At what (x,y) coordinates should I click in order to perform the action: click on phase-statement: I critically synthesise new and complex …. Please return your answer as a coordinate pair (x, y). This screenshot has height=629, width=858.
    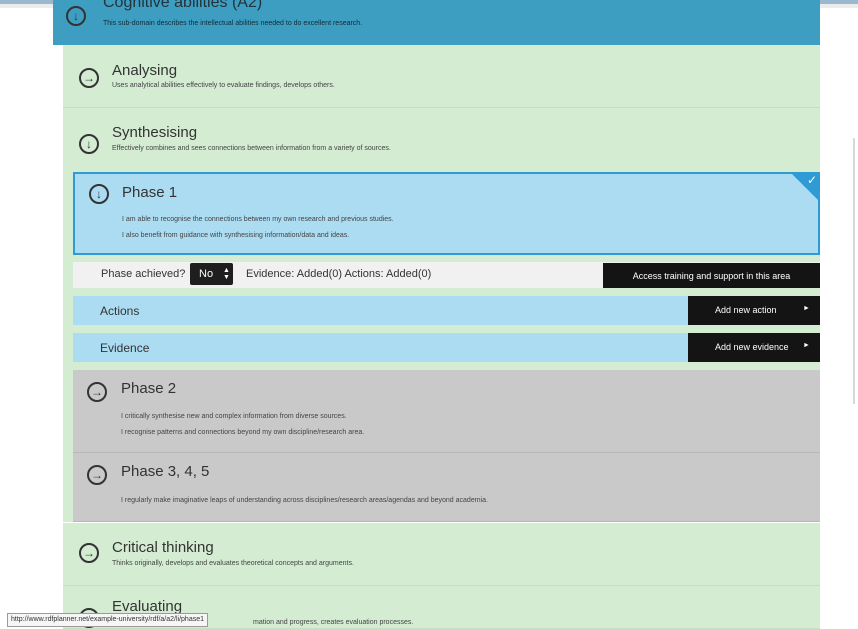
    Looking at the image, I should click on (234, 416).